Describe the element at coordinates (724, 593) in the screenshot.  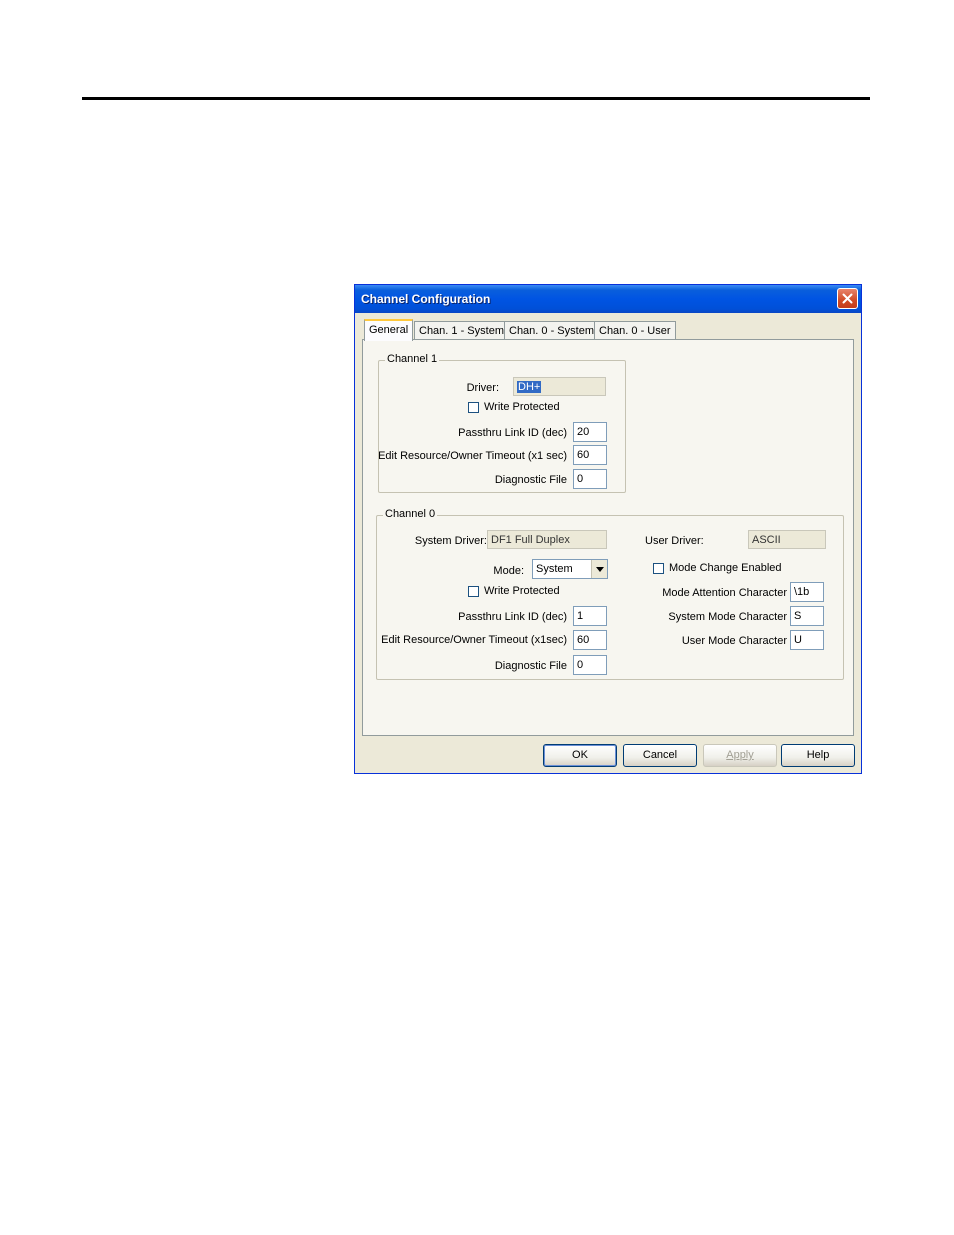
I see `mode-attention-label: Mode Attention Character` at that location.